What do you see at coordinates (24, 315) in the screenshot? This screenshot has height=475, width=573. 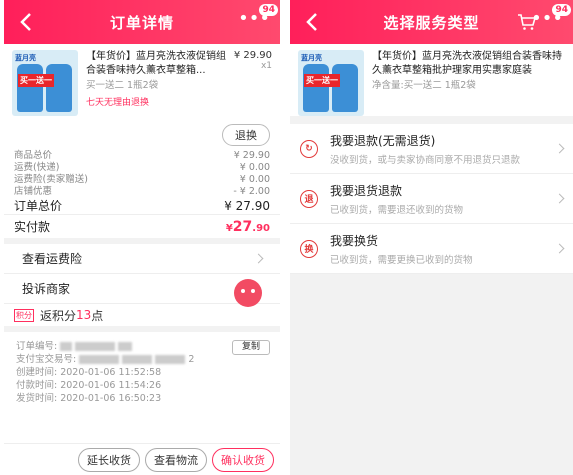 I see `points-tag: 积分` at bounding box center [24, 315].